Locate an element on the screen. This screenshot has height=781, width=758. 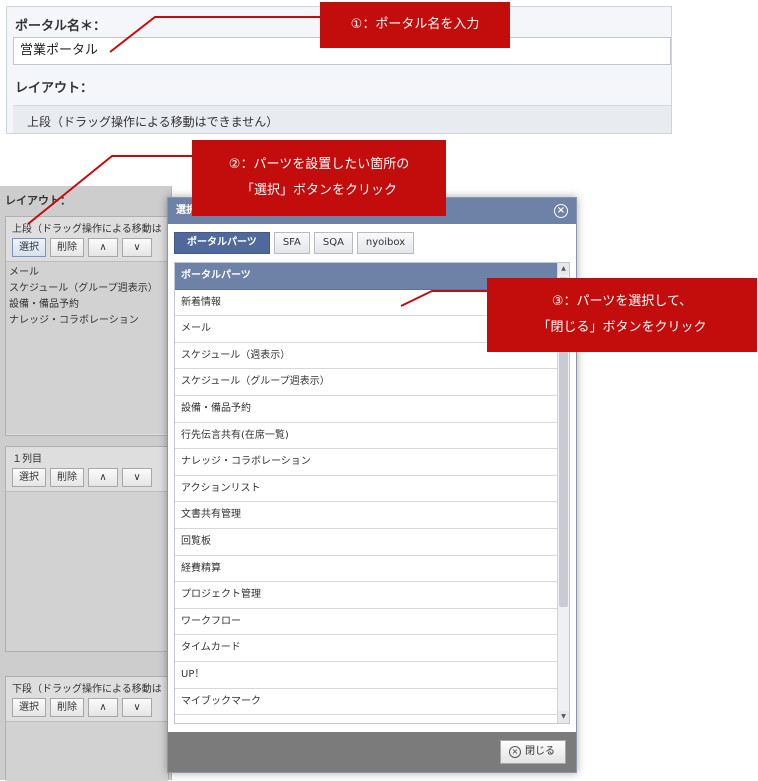
tab-sqa: SQA is located at coordinates (333, 243).